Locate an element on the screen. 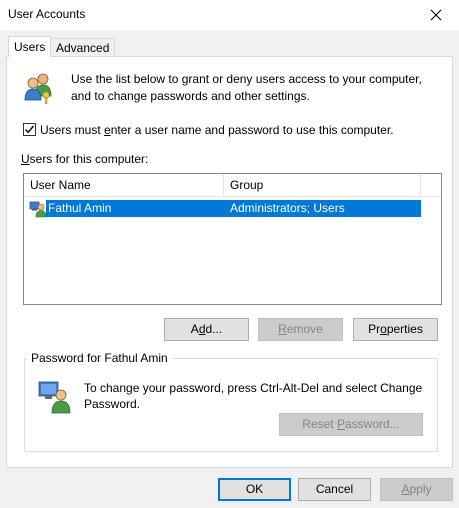  apply-button: Apply is located at coordinates (416, 489).